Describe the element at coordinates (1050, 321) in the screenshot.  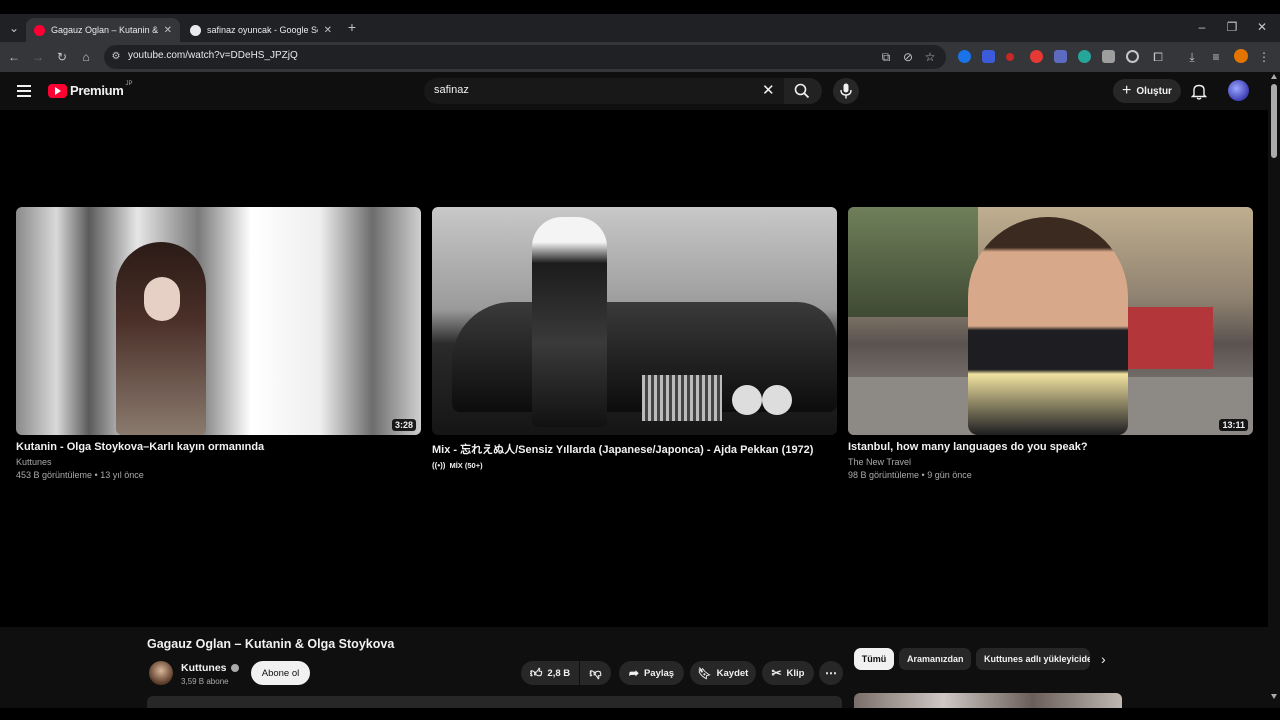
I see `video-thumbnail: 13:11` at that location.